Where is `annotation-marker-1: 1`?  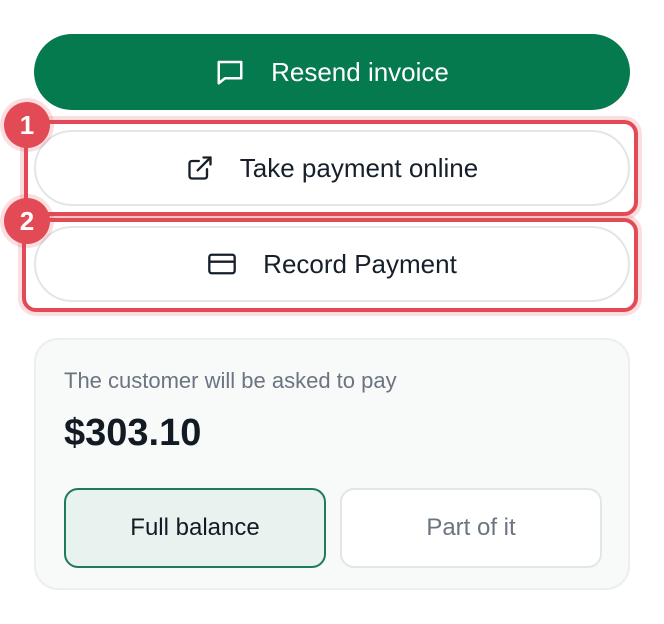 annotation-marker-1: 1 is located at coordinates (27, 125).